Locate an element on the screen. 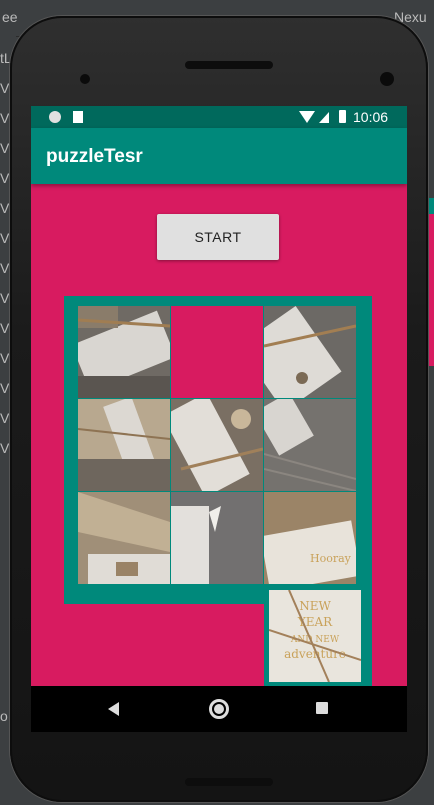 The height and width of the screenshot is (805, 434). status-bar: 10:06 is located at coordinates (219, 117).